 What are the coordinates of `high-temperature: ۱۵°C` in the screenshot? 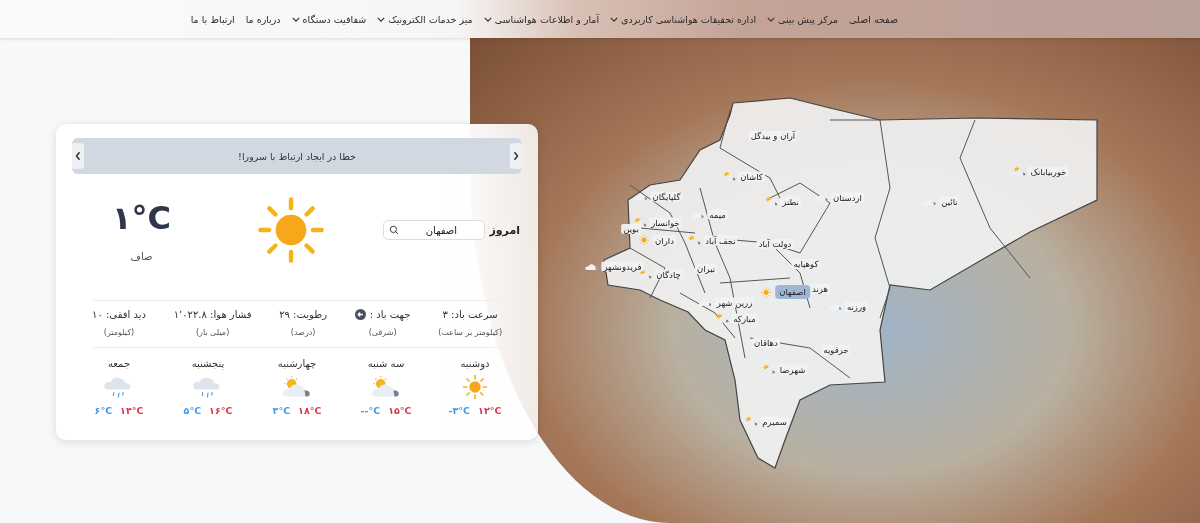 It's located at (400, 410).